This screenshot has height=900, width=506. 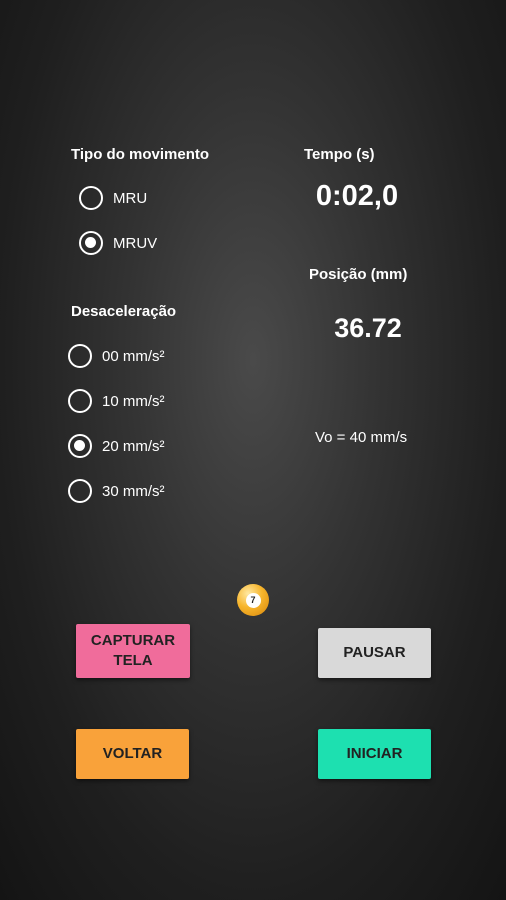 I want to click on time-value: 0:02,0, so click(x=357, y=196).